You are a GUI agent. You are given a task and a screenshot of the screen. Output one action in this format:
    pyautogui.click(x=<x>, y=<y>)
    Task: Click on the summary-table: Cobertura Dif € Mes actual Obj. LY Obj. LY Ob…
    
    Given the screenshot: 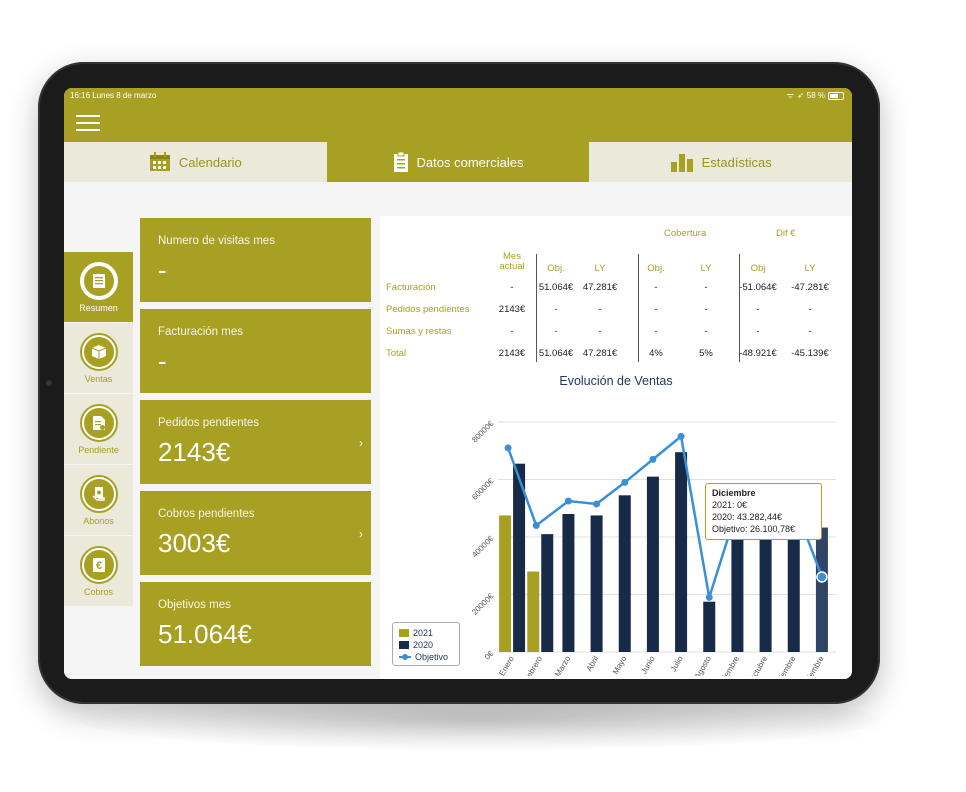 What is the action you would take?
    pyautogui.click(x=616, y=291)
    